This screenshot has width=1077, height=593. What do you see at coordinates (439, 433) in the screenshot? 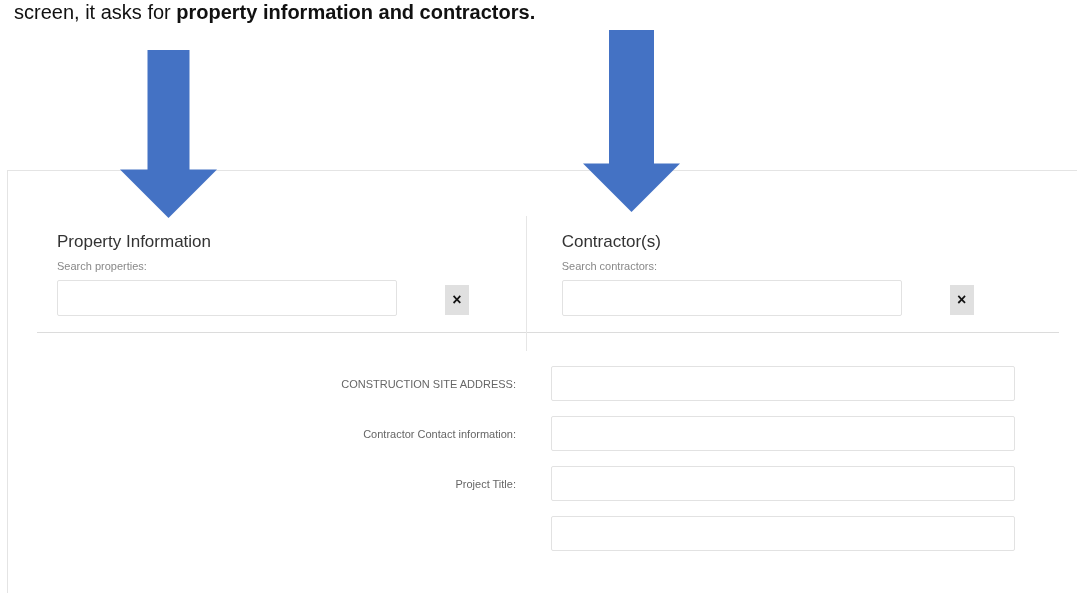
I see `field-label: Contractor Contact information:` at bounding box center [439, 433].